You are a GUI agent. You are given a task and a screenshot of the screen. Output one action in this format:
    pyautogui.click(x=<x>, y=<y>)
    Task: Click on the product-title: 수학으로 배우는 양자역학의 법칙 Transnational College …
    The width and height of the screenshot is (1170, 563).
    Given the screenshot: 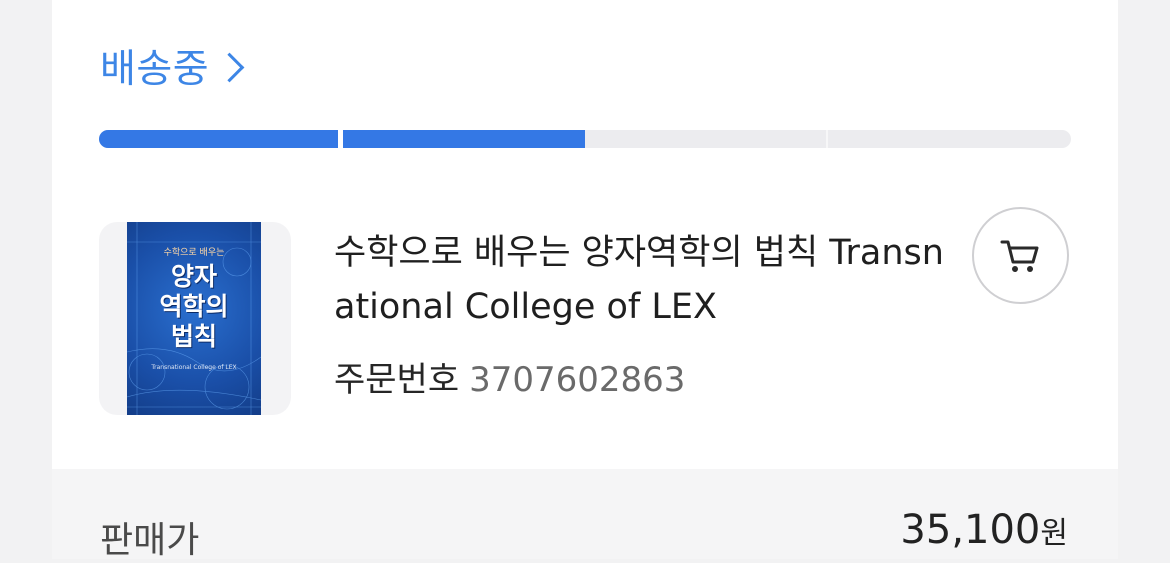 What is the action you would take?
    pyautogui.click(x=644, y=280)
    